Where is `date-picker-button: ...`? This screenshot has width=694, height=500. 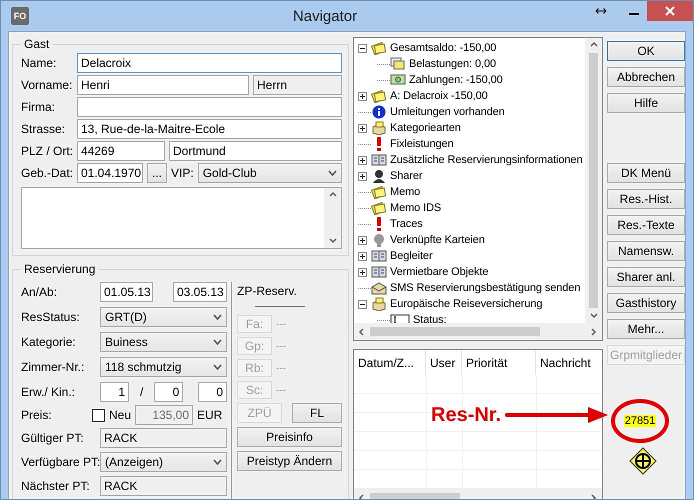
date-picker-button: ... is located at coordinates (157, 173).